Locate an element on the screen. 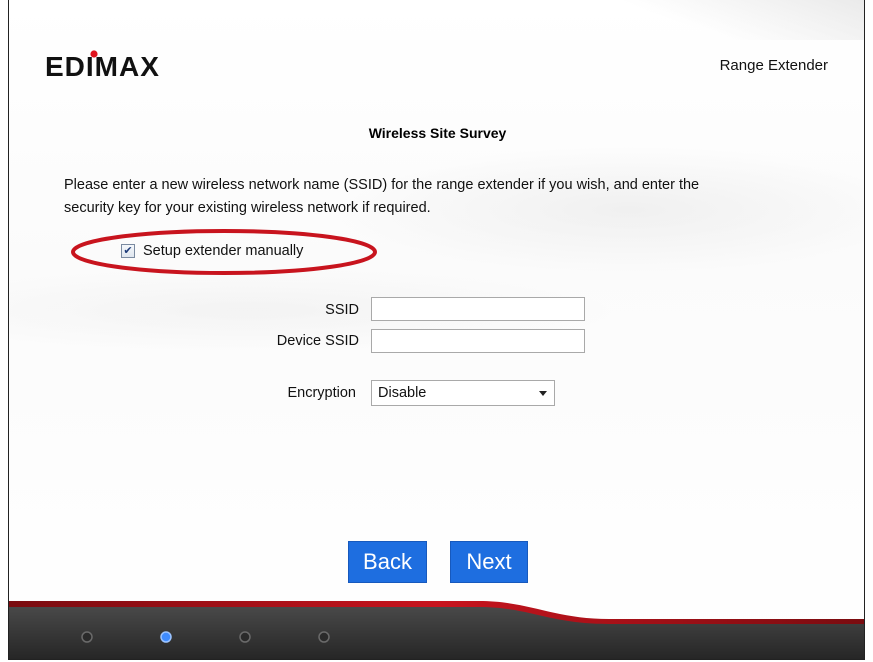  back-button: Back is located at coordinates (387, 562).